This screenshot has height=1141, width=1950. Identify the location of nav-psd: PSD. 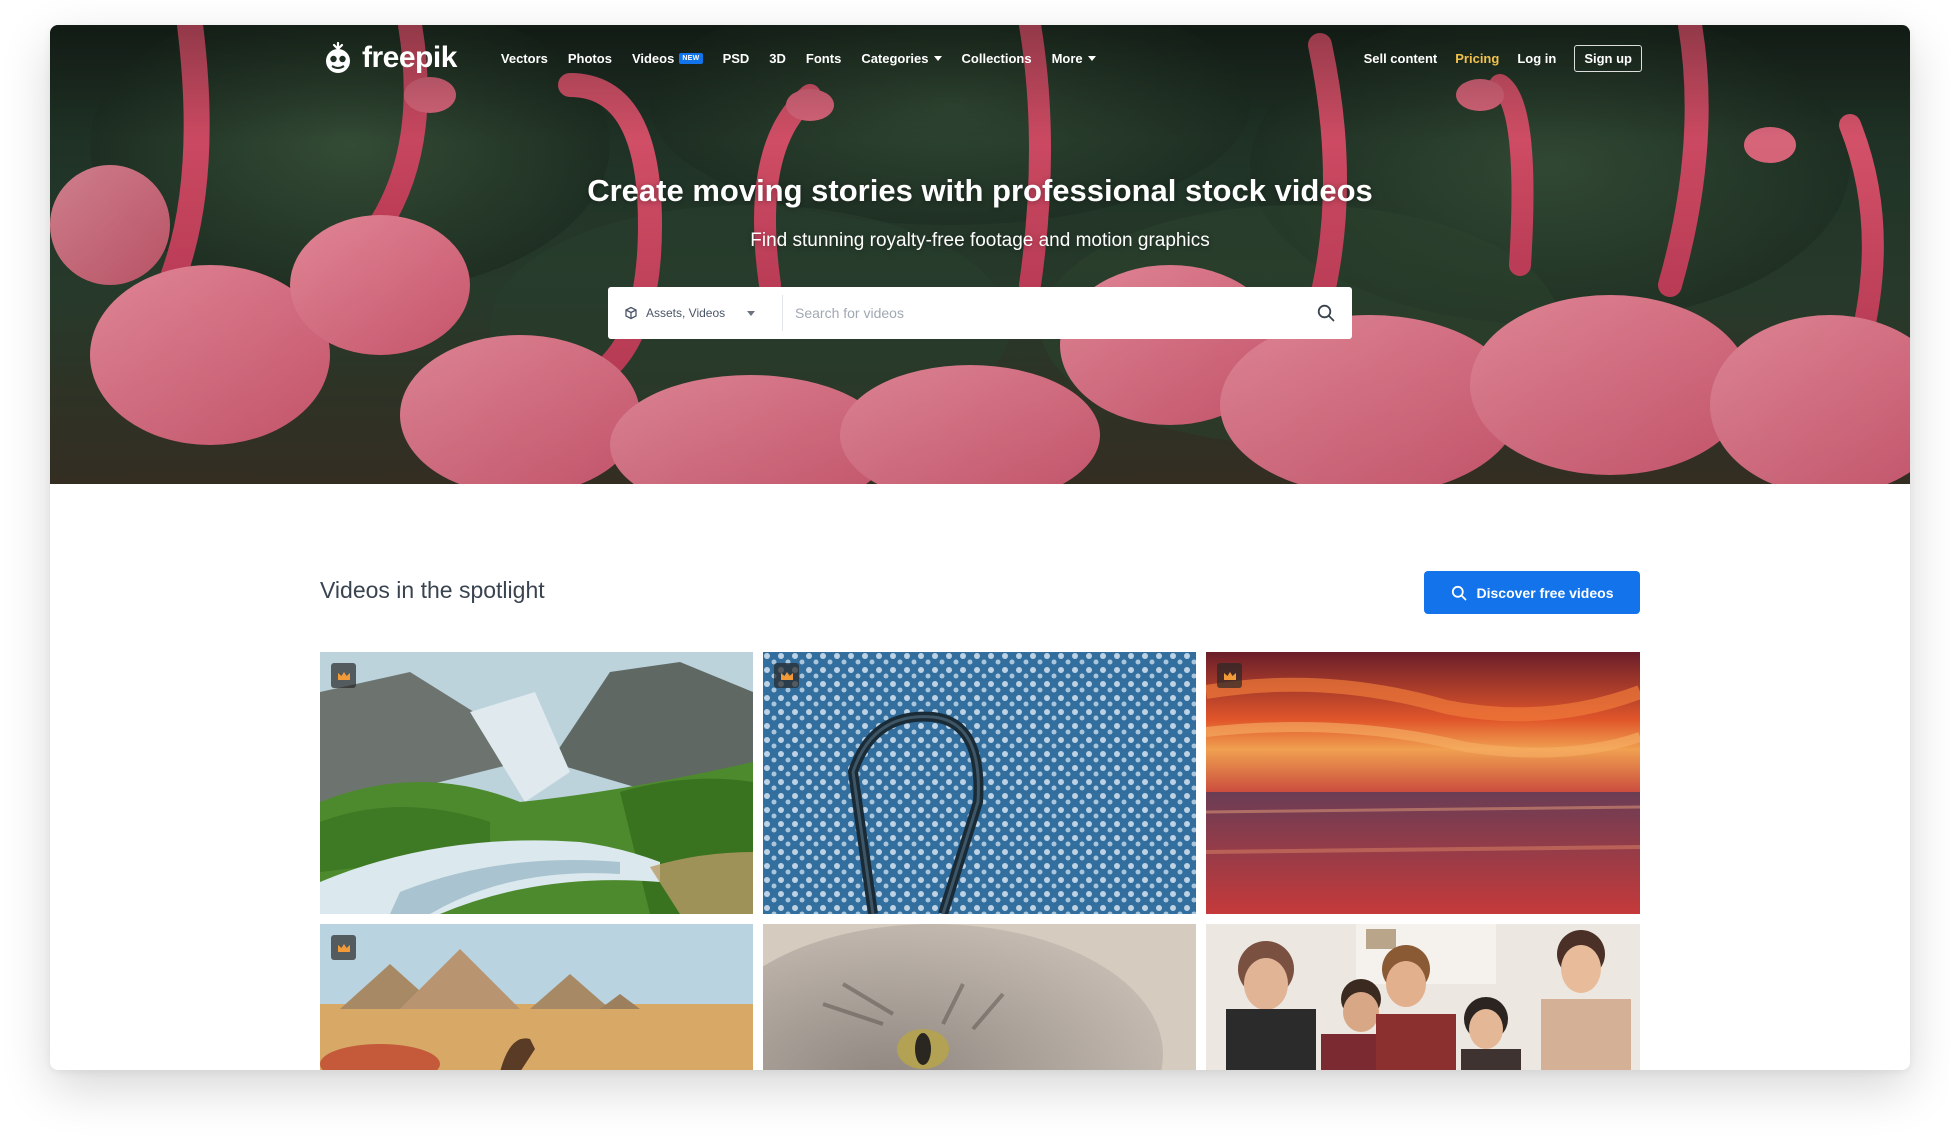
(736, 58).